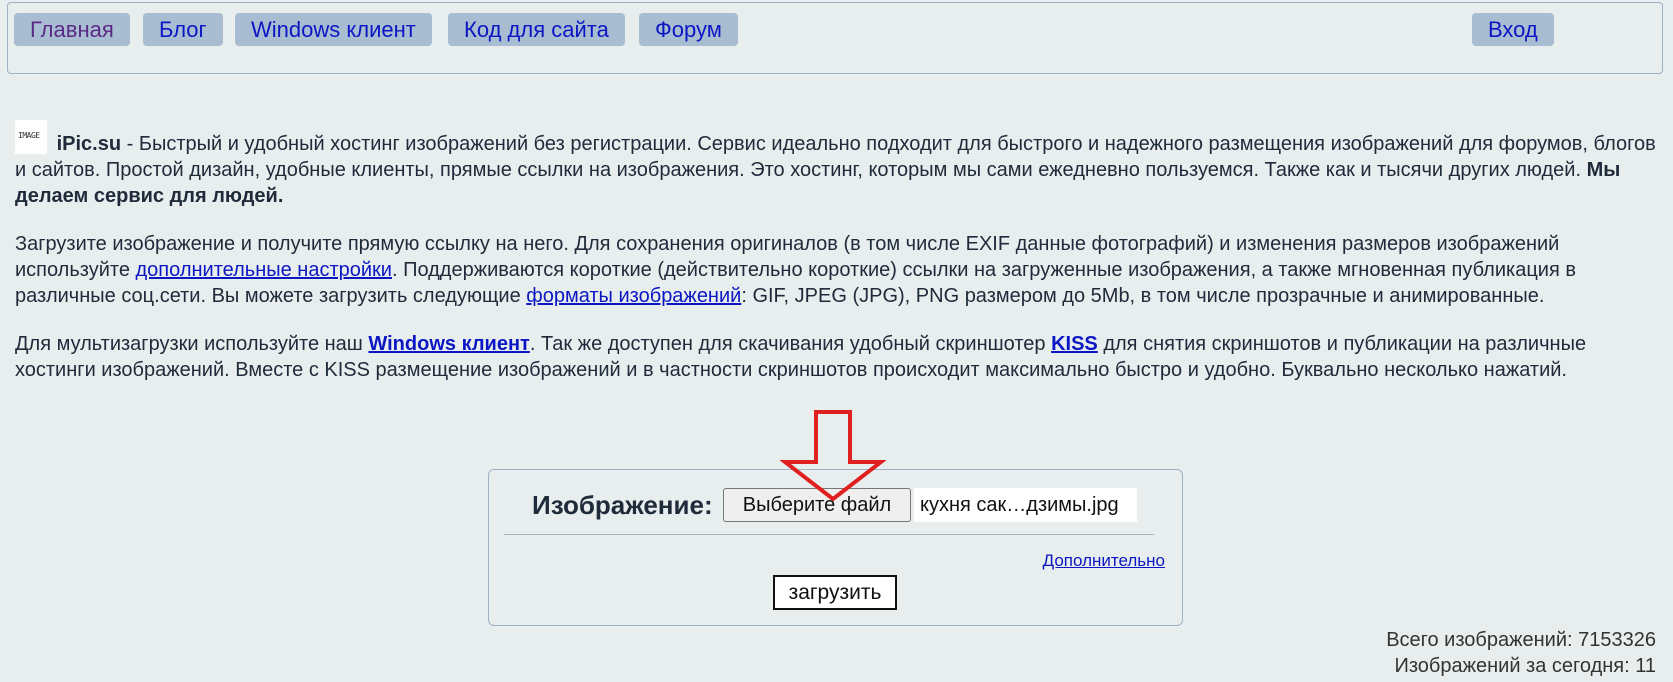 The height and width of the screenshot is (682, 1673). Describe the element at coordinates (333, 29) in the screenshot. I see `nav-windows-client: Windows клиент` at that location.